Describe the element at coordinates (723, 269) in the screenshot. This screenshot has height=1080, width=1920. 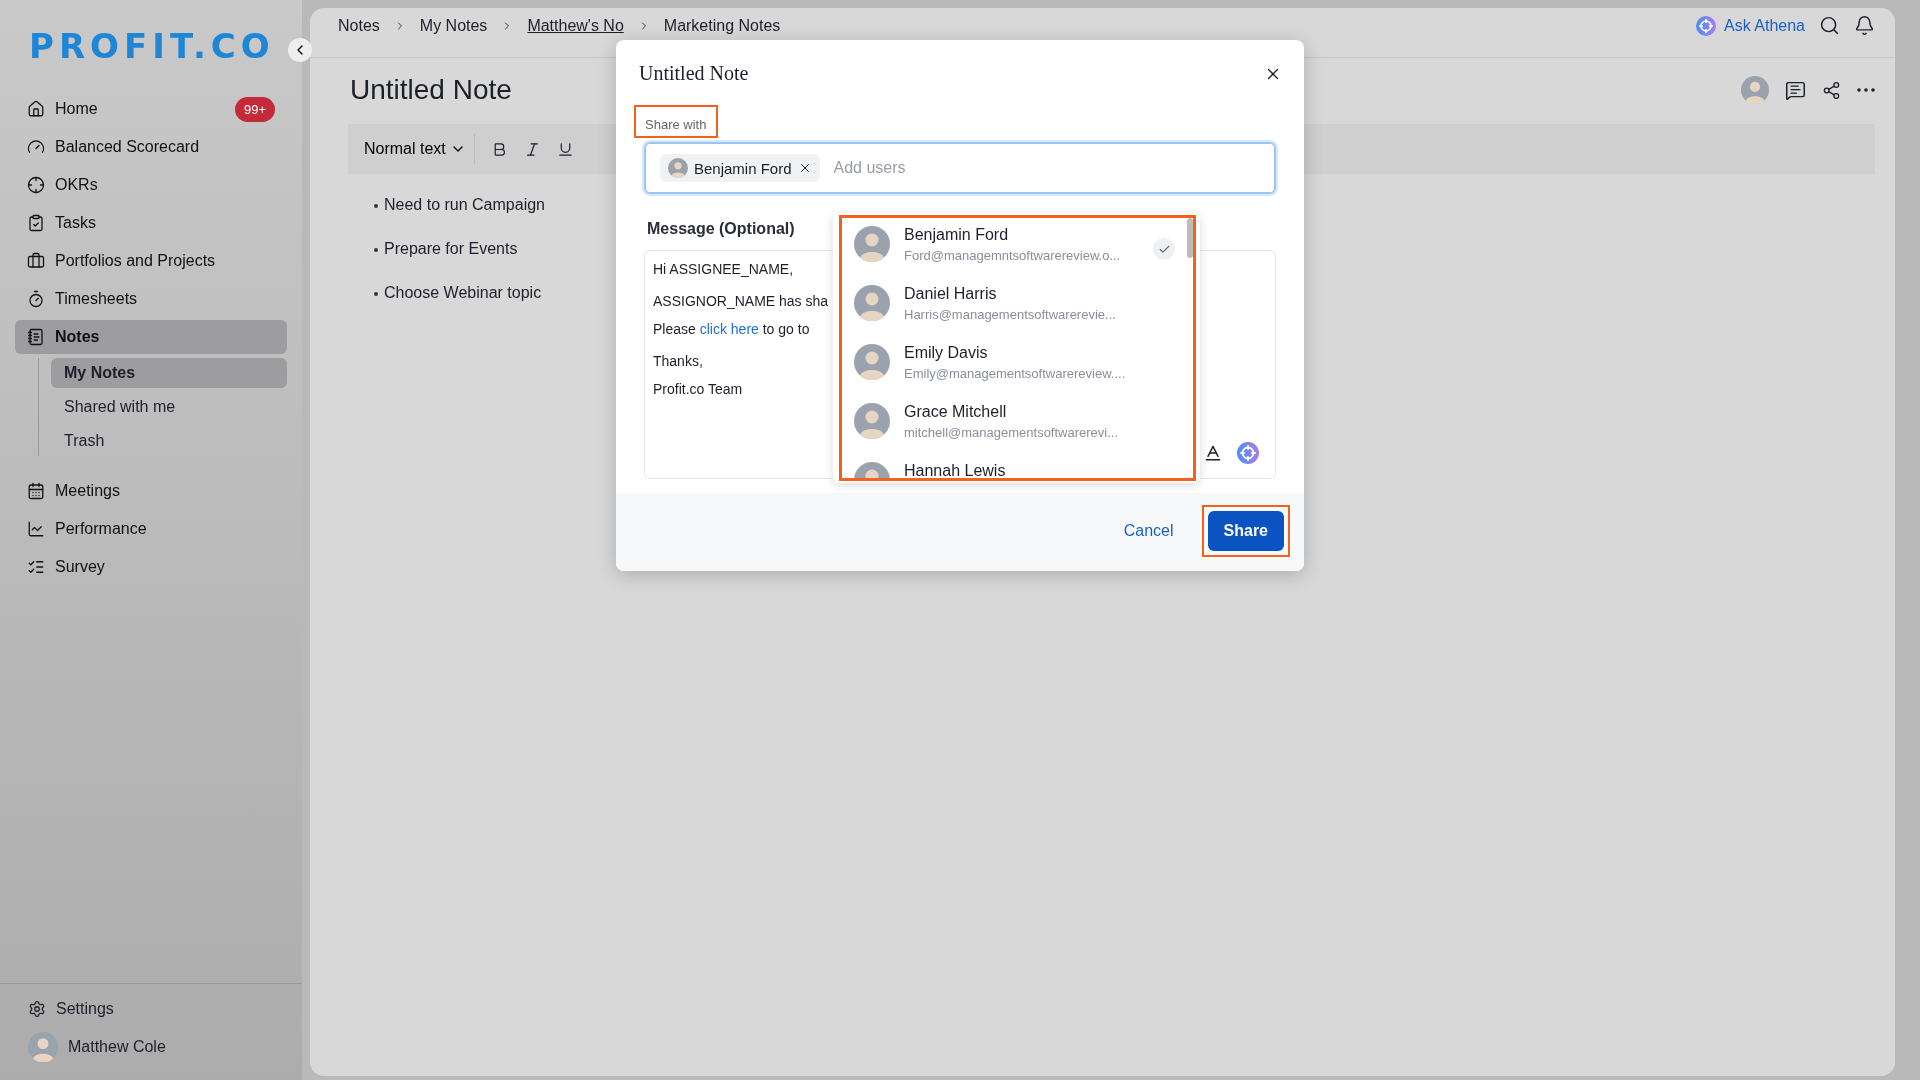
I see `message-line: Hi ASSIGNEE_NAME,` at that location.